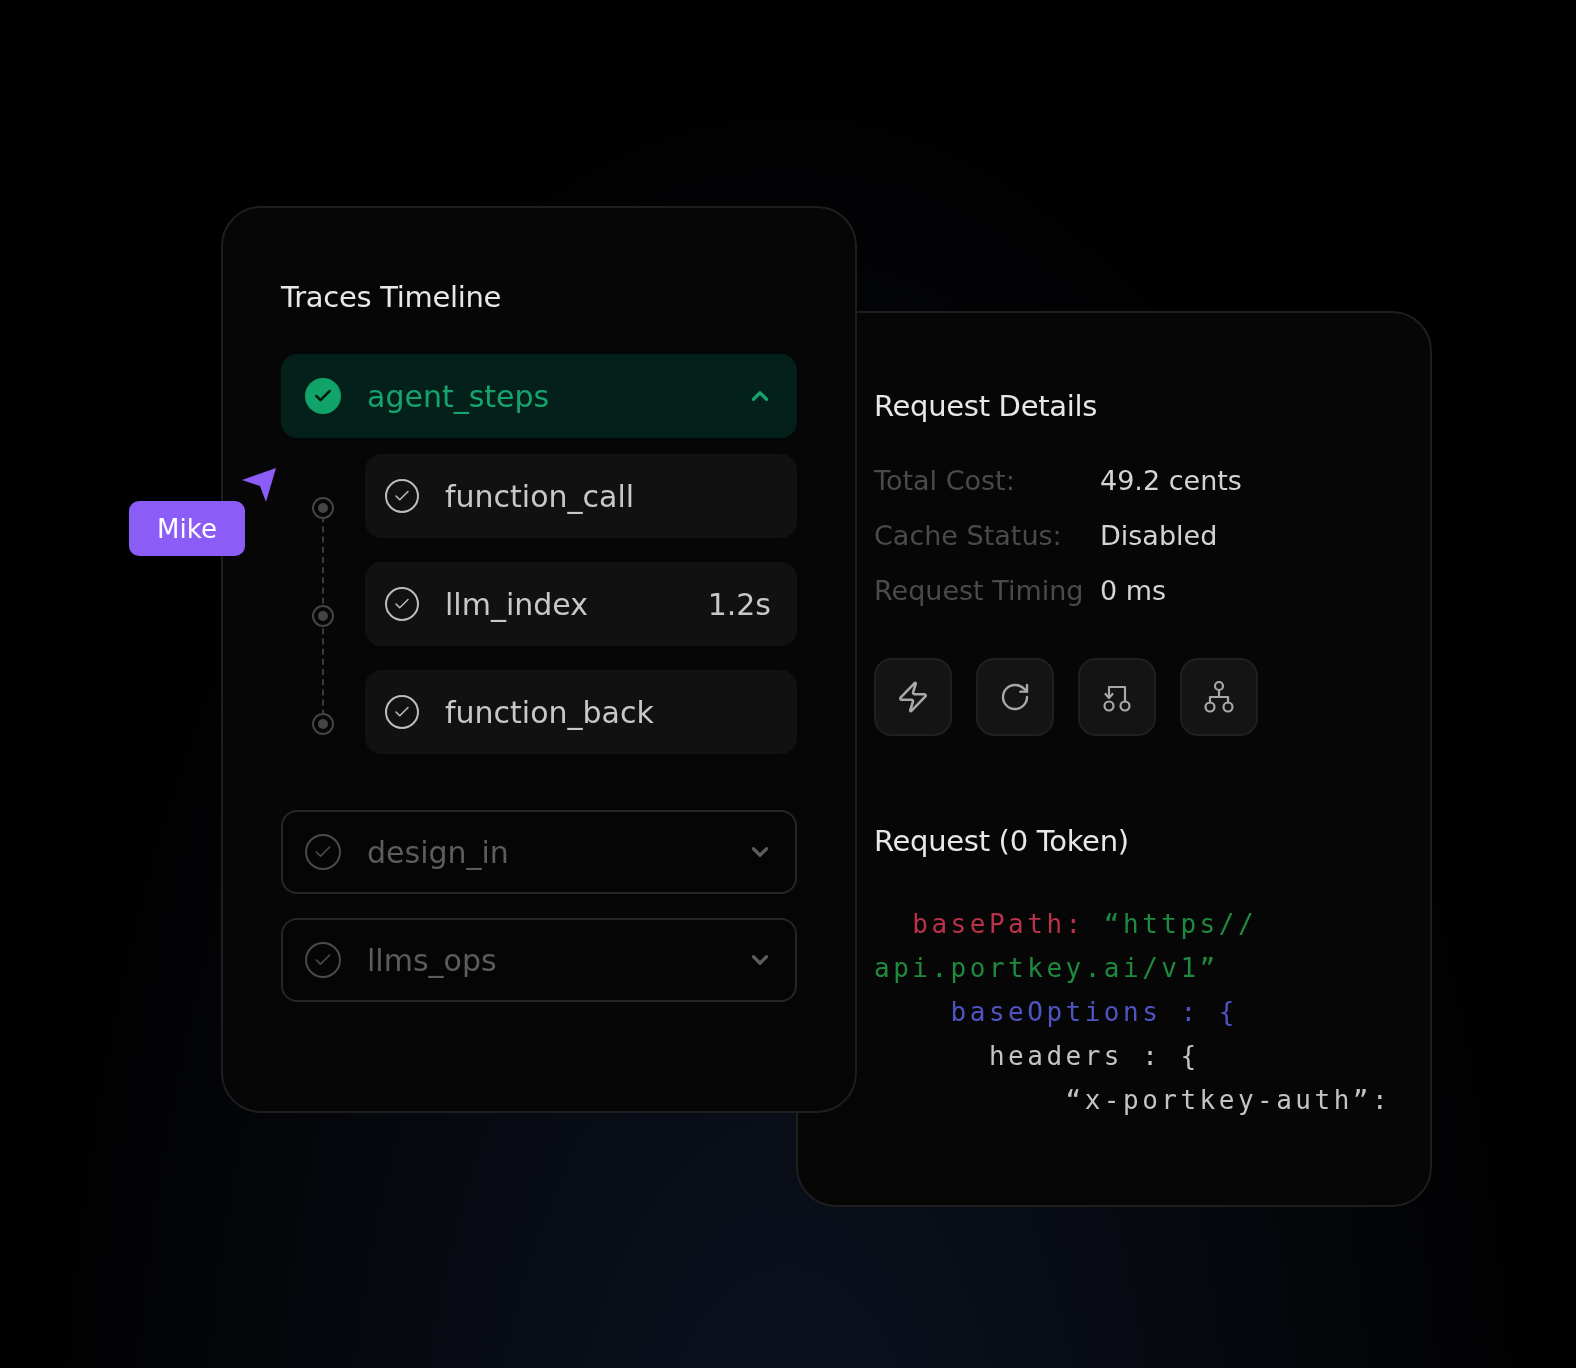 This screenshot has width=1576, height=1368. What do you see at coordinates (1094, 1012) in the screenshot?
I see `code-line: baseOptions : {` at bounding box center [1094, 1012].